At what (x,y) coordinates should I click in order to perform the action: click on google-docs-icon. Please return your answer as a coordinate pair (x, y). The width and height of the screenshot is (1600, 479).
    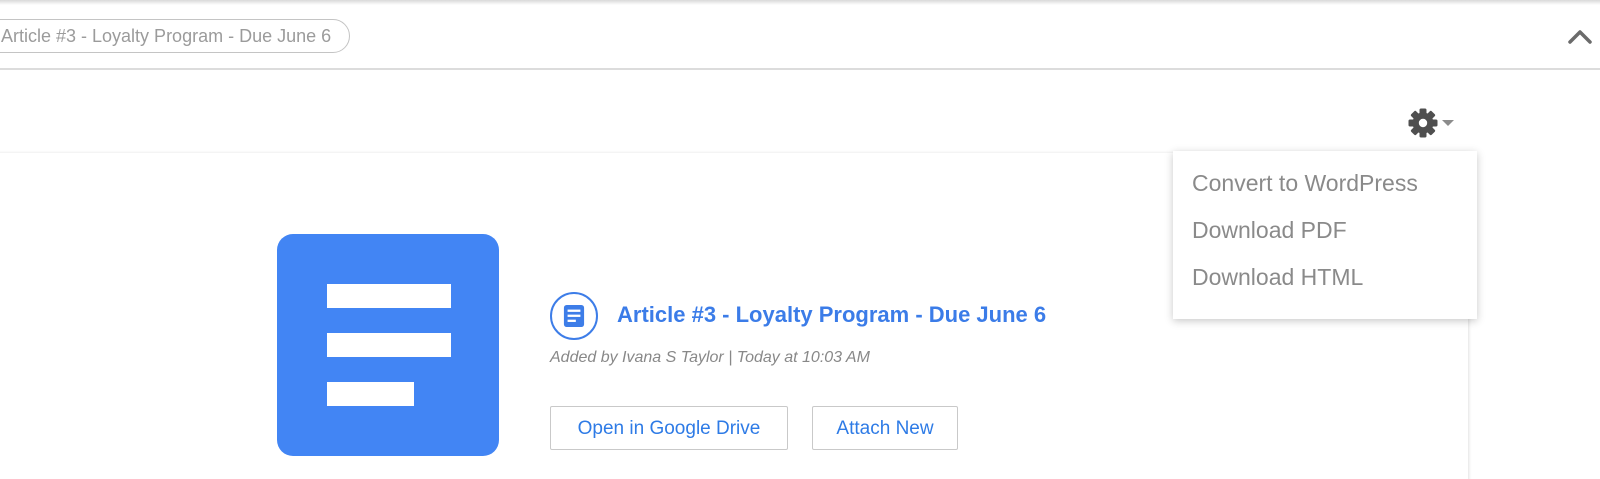
    Looking at the image, I should click on (388, 345).